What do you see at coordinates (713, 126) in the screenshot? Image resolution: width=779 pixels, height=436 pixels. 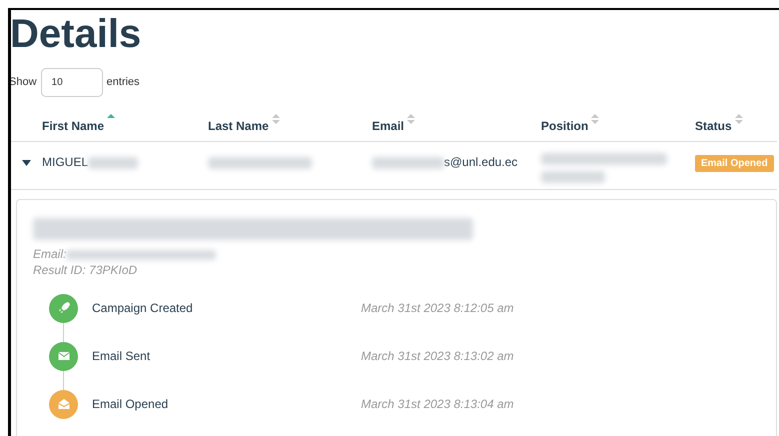 I see `column-header: Status` at bounding box center [713, 126].